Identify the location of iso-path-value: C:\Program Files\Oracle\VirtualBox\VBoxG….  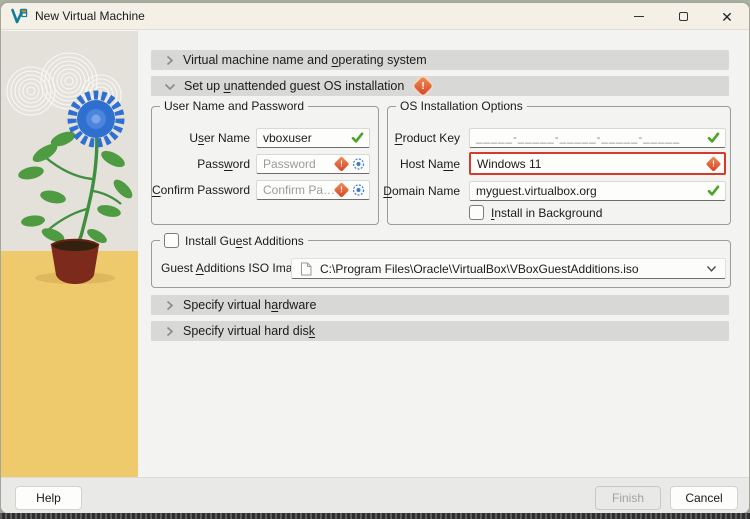
(479, 268).